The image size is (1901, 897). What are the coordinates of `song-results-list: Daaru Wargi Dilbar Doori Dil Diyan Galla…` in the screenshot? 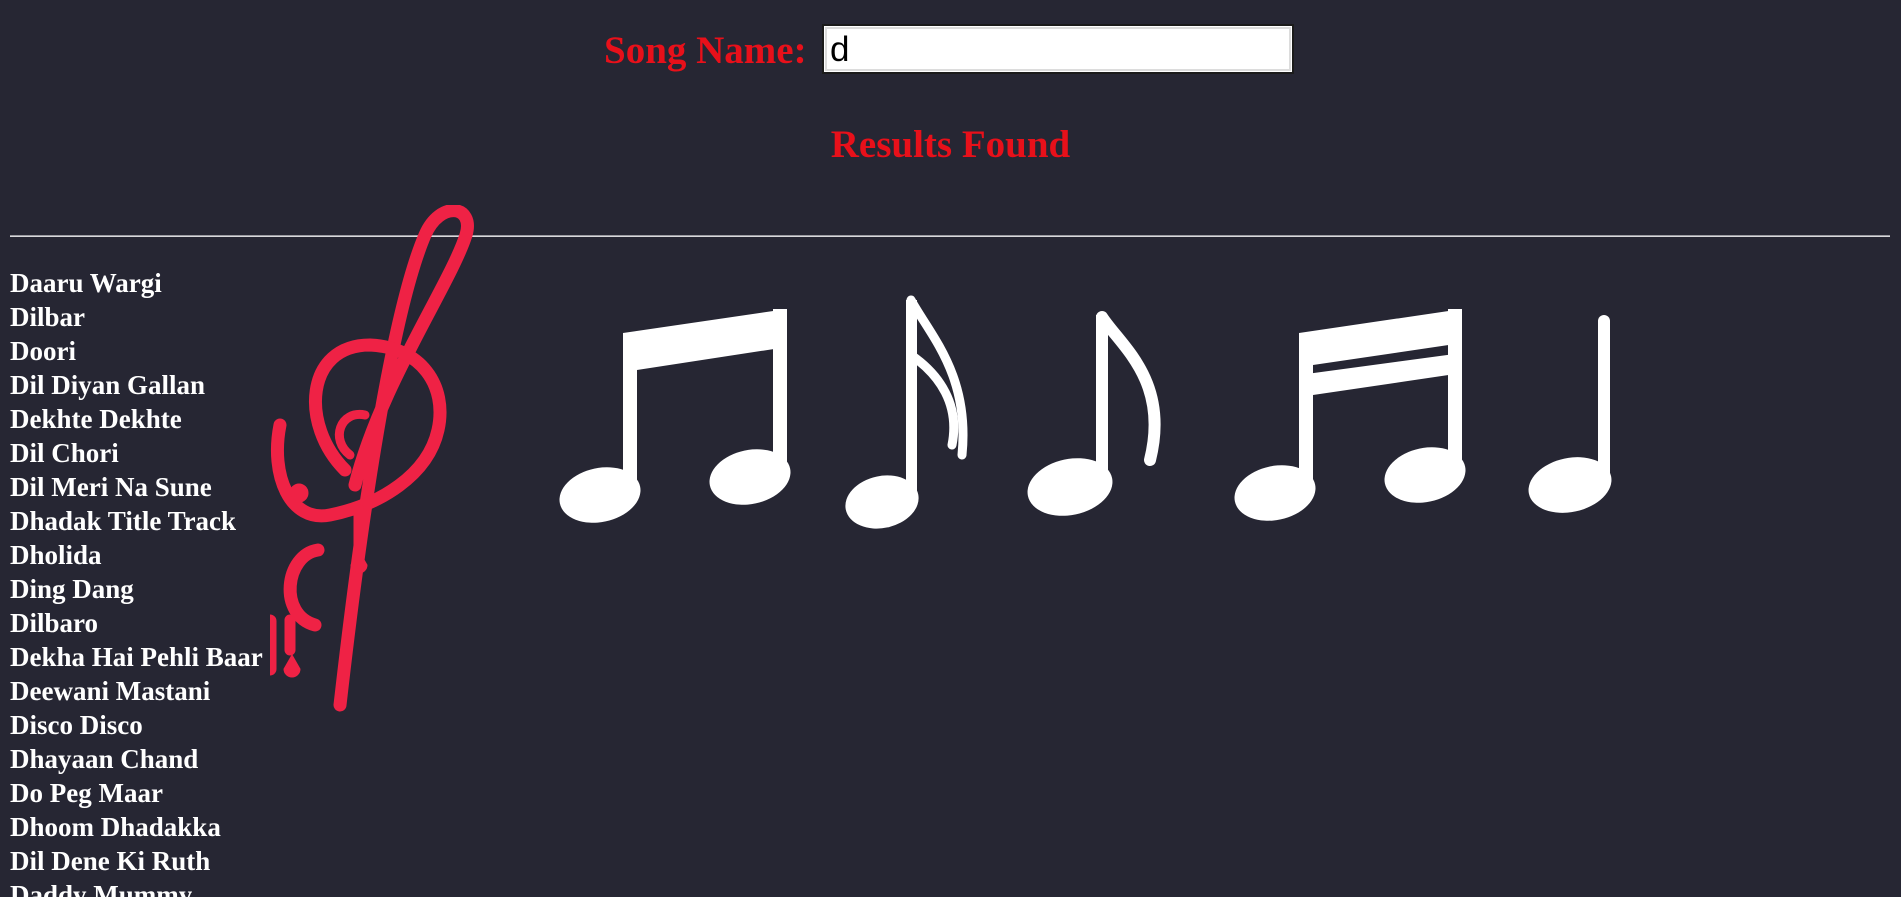 It's located at (136, 581).